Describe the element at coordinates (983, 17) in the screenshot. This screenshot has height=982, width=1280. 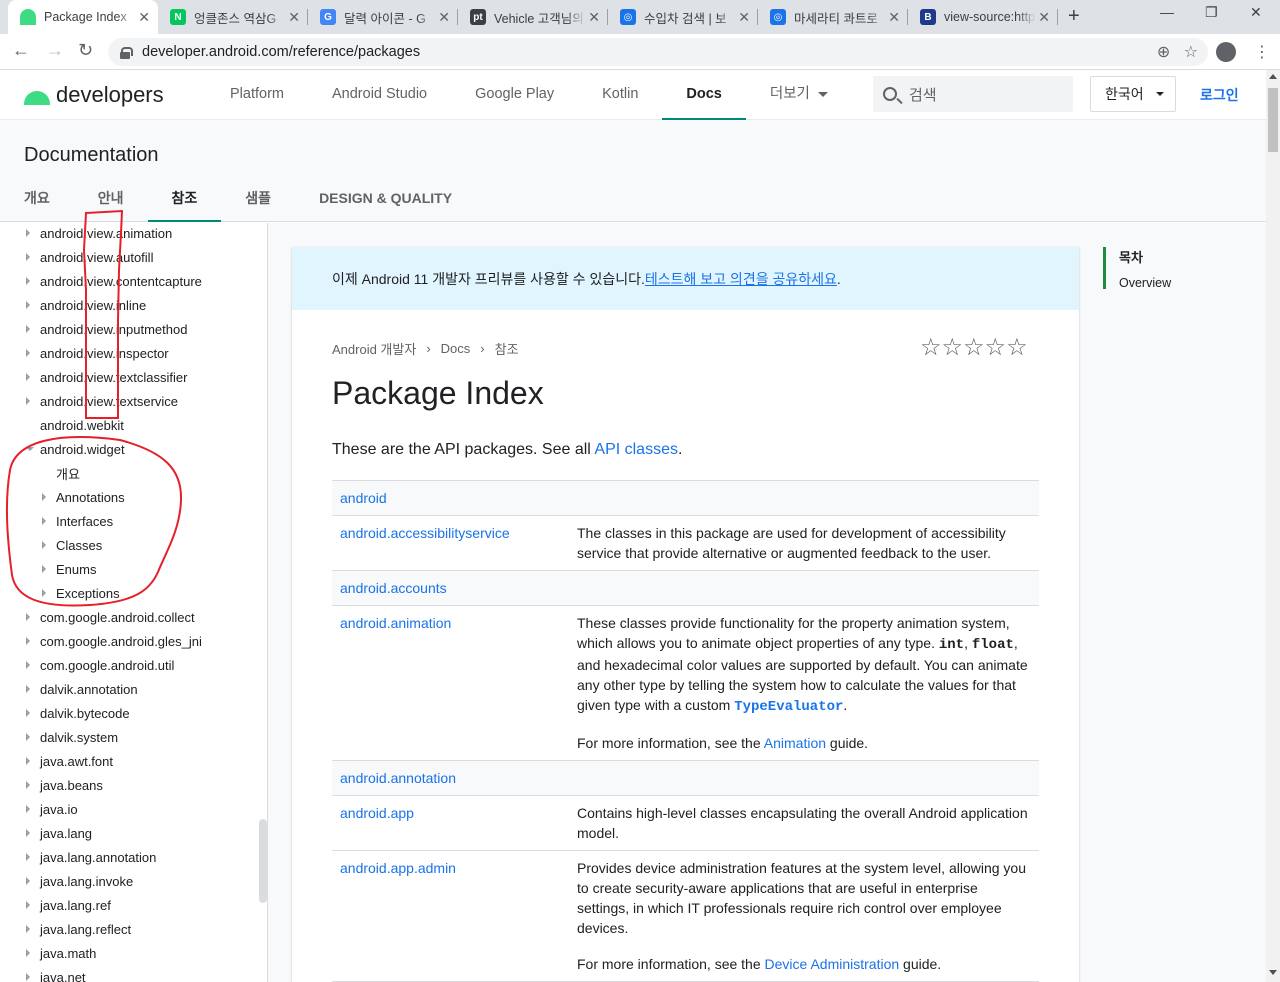
I see `browser-tab: Bview-source:http ✕` at that location.